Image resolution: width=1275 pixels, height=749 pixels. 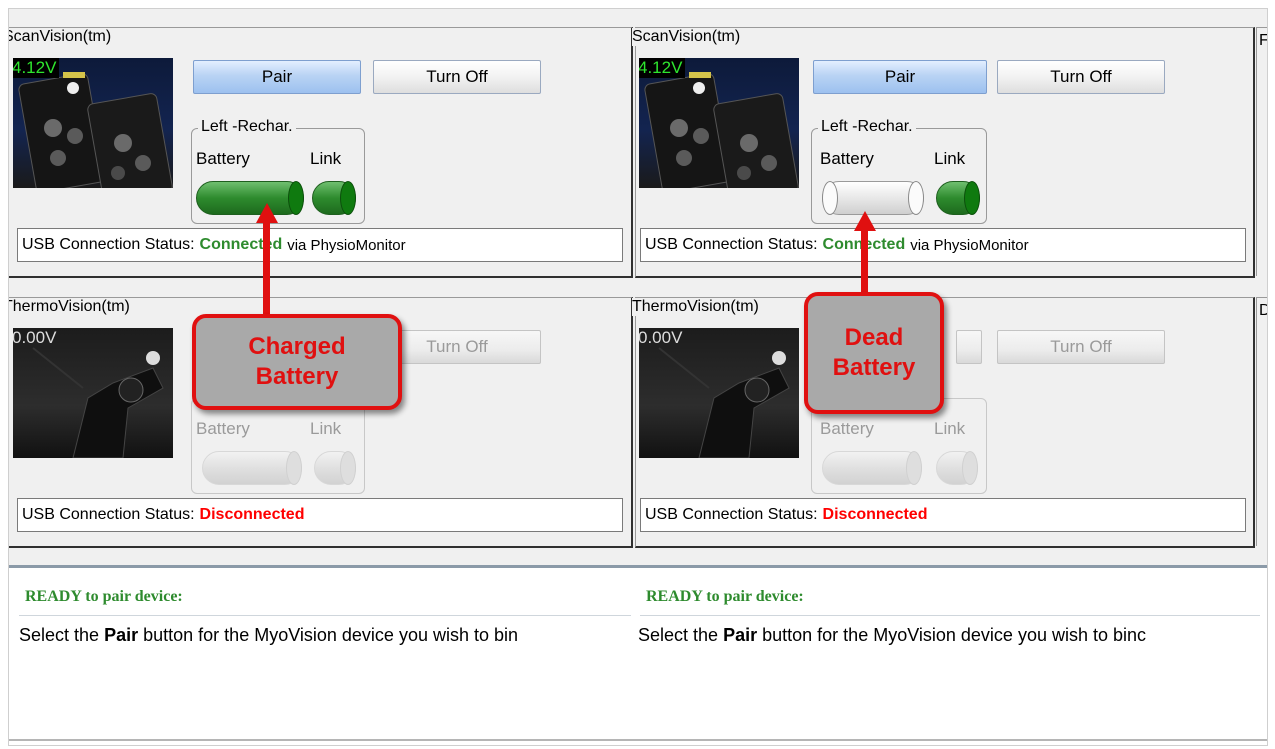 What do you see at coordinates (1263, 41) in the screenshot?
I see `edge-letter: F` at bounding box center [1263, 41].